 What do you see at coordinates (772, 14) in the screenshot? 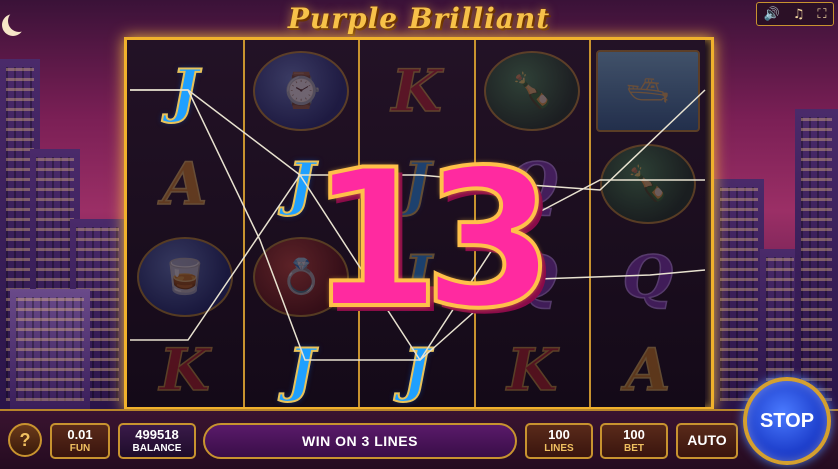
I see `speaker-icon: 🔊` at bounding box center [772, 14].